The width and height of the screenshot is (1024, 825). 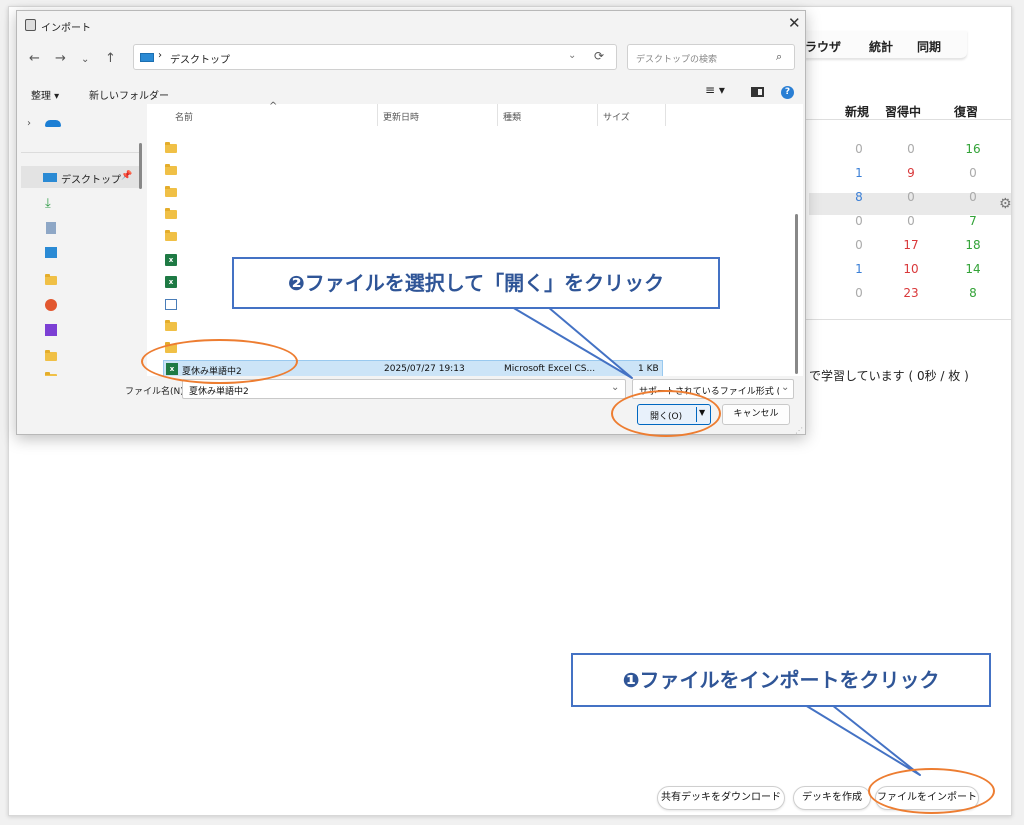 I want to click on callout2-pointer, so click(x=572, y=342).